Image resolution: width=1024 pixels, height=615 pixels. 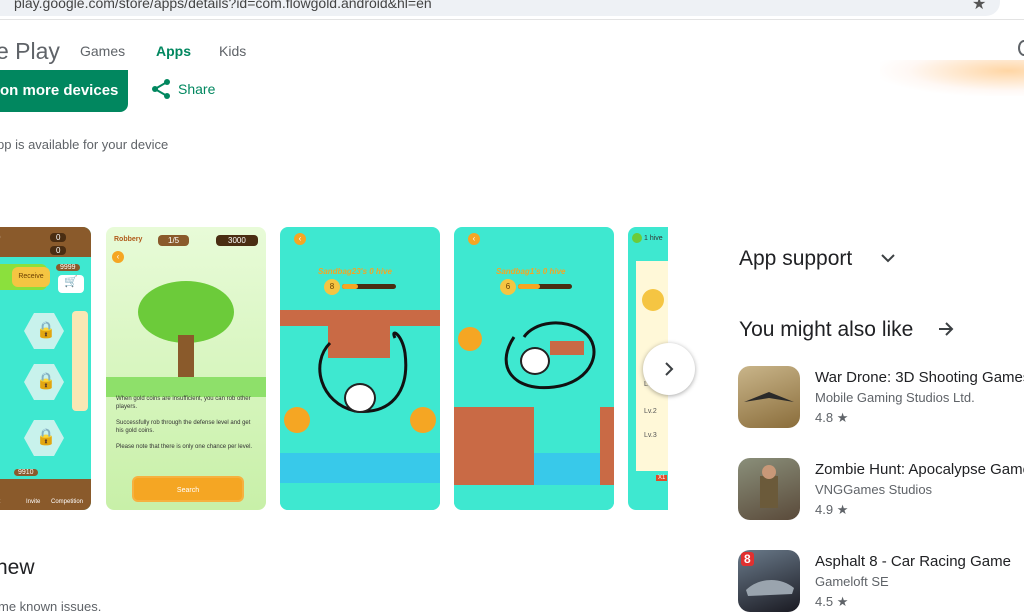 What do you see at coordinates (59, 90) in the screenshot?
I see `install-button-label: on more devices` at bounding box center [59, 90].